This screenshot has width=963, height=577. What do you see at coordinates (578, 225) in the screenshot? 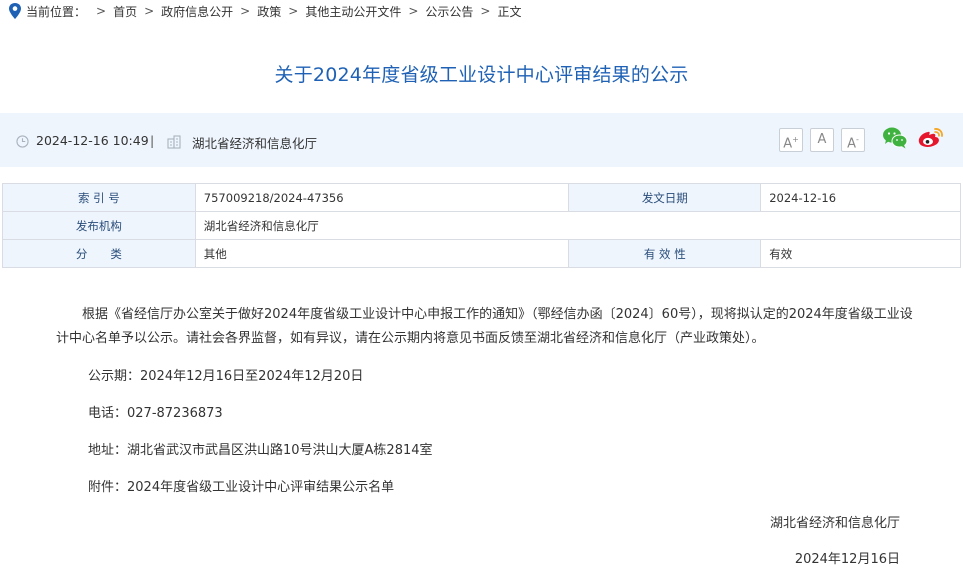
I see `issuing-org-value: 湖北省经济和信息化厅` at bounding box center [578, 225].